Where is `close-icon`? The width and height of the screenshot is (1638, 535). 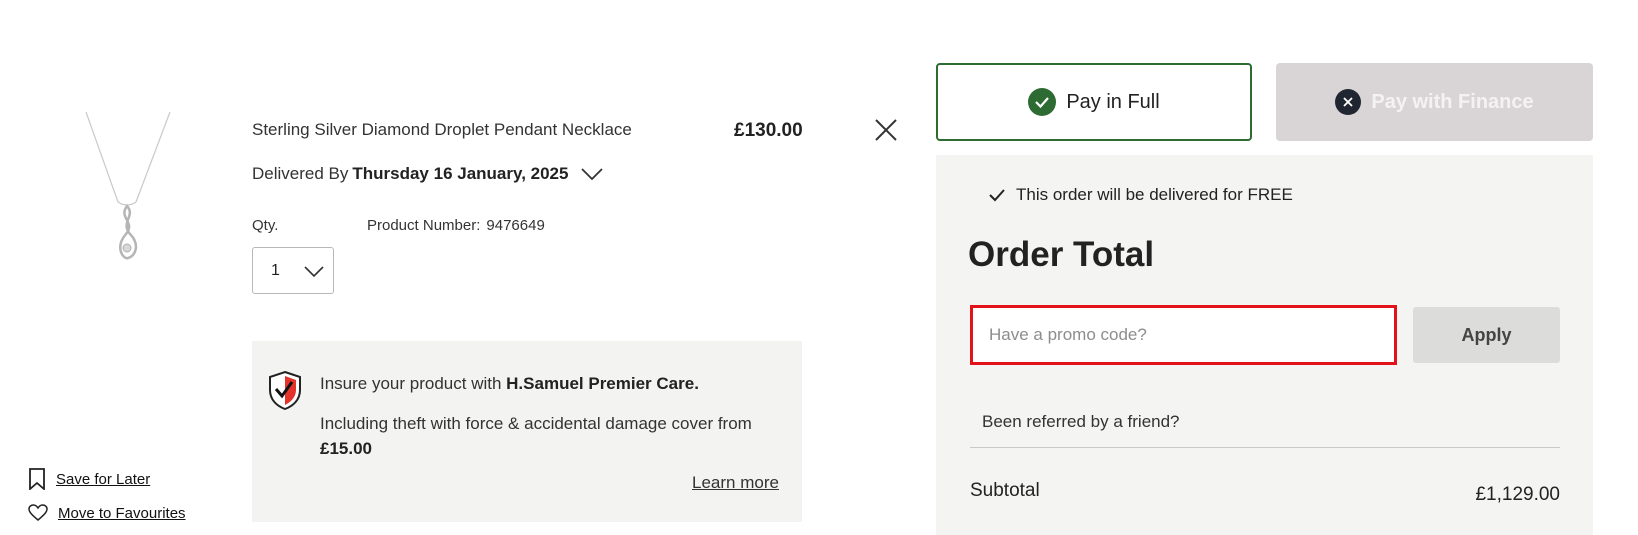 close-icon is located at coordinates (886, 130).